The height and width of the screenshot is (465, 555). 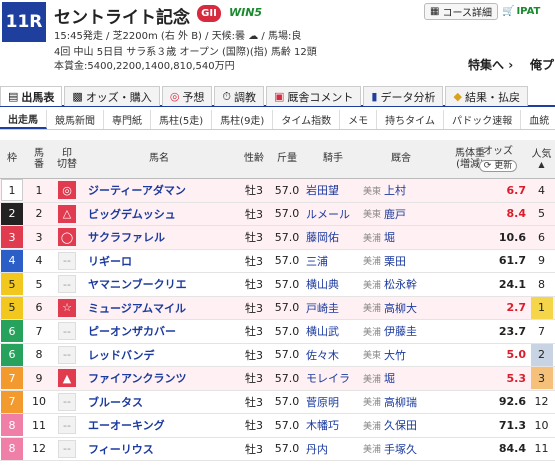 I want to click on horse-name-link: ブルータス, so click(x=159, y=402).